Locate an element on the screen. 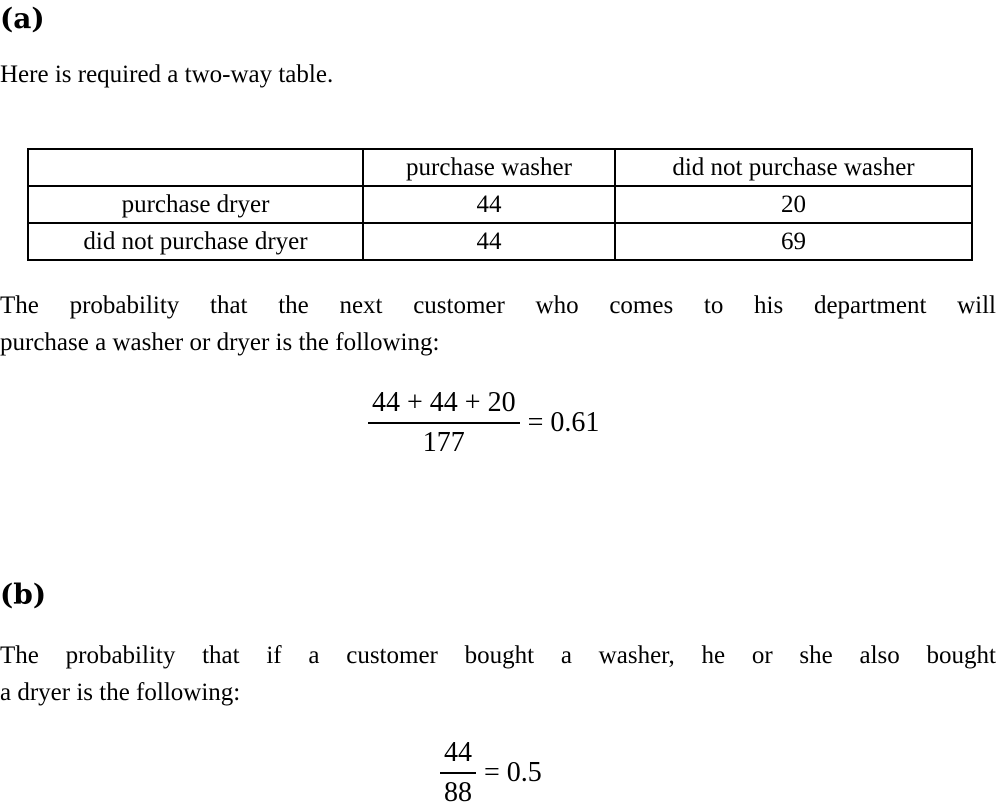  table-header-row: purchase washer did not purchase washer is located at coordinates (500, 167).